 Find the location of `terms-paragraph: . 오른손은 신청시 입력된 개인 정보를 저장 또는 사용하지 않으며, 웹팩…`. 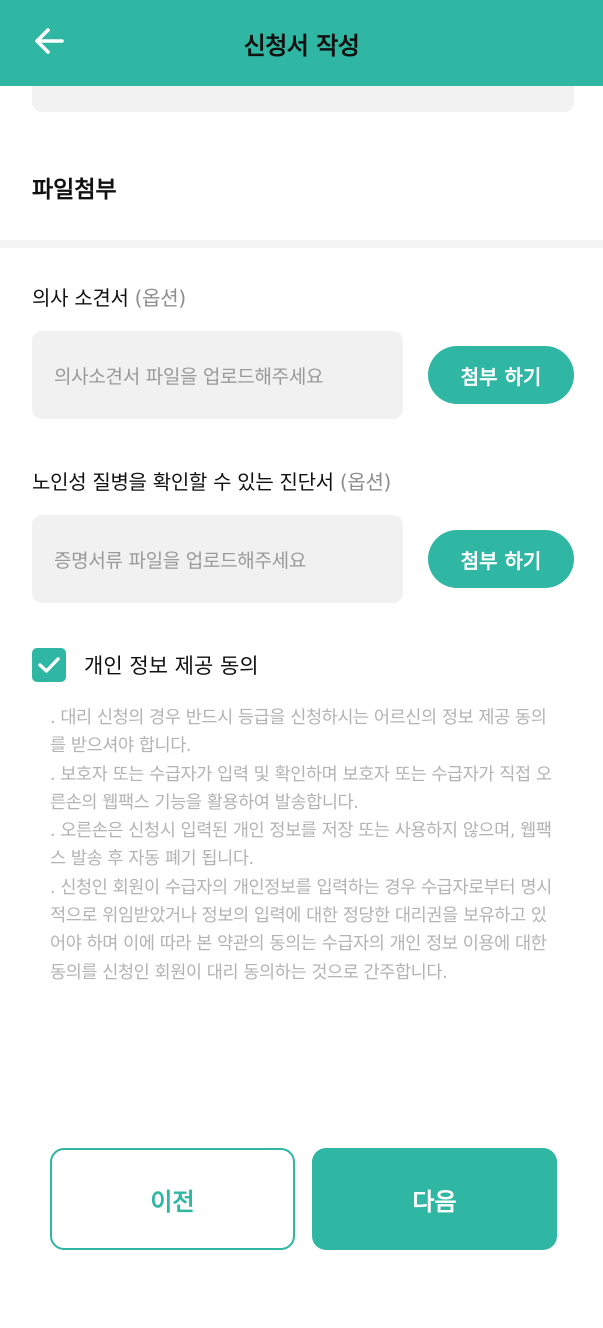

terms-paragraph: . 오른손은 신청시 입력된 개인 정보를 저장 또는 사용하지 않으며, 웹팩… is located at coordinates (301, 845).